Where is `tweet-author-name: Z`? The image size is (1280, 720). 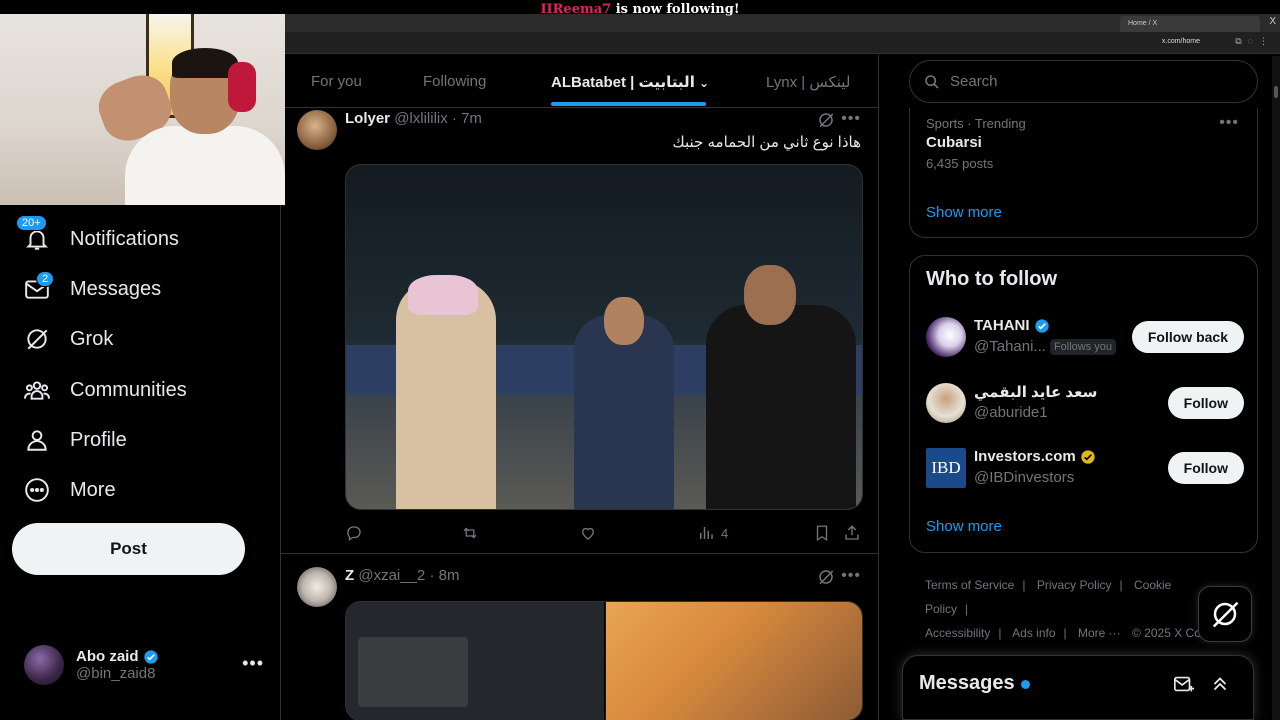
tweet-author-name: Z is located at coordinates (349, 575).